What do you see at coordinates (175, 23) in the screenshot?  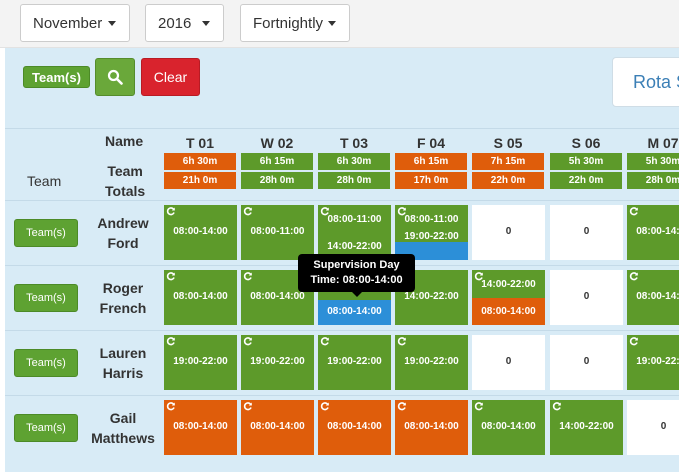 I see `year-select-value: 2016` at bounding box center [175, 23].